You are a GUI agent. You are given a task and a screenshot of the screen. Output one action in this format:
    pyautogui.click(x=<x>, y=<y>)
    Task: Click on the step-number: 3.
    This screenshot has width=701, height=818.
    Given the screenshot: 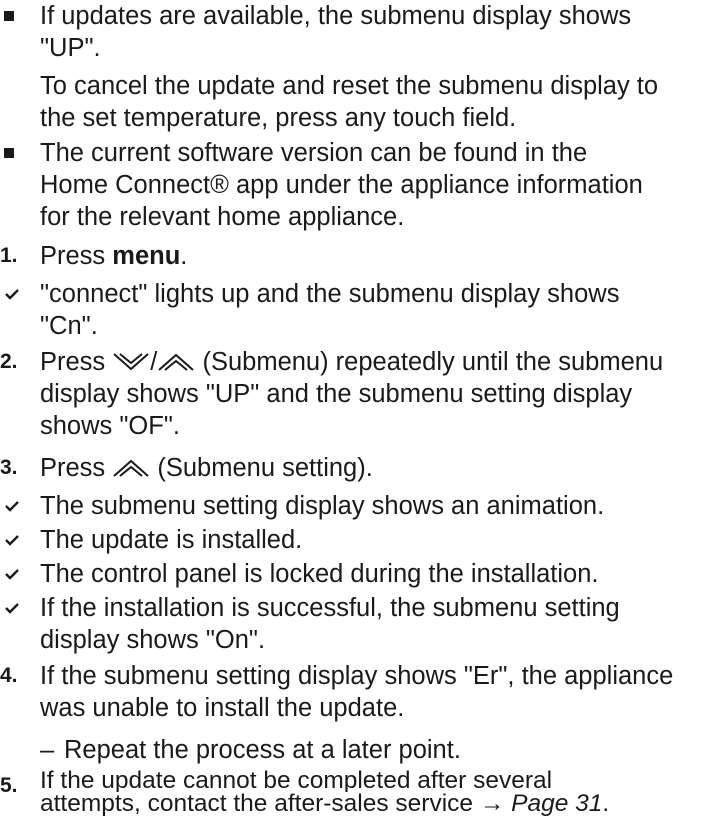 What is the action you would take?
    pyautogui.click(x=9, y=467)
    